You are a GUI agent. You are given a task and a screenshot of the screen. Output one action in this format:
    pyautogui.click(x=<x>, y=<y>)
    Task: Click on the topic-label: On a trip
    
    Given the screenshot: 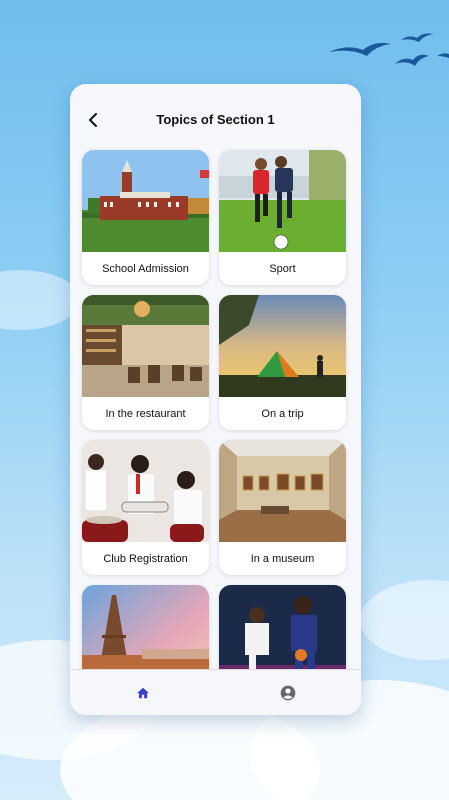 What is the action you would take?
    pyautogui.click(x=282, y=413)
    